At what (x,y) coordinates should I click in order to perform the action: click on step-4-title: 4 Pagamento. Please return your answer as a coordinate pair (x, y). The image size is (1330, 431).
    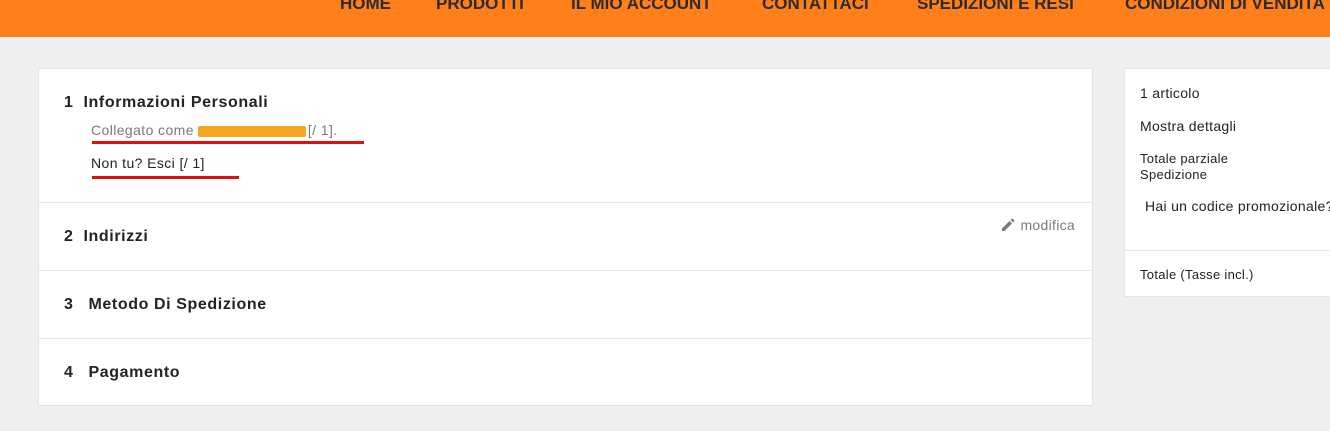
    Looking at the image, I should click on (122, 373).